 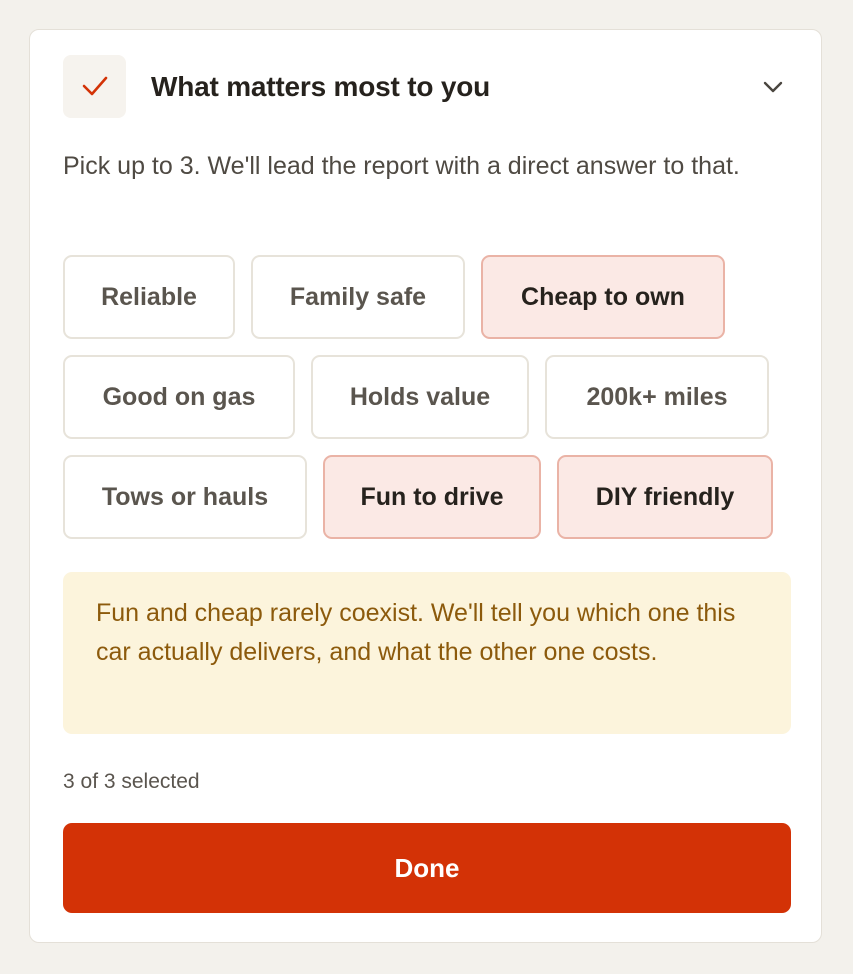 What do you see at coordinates (657, 397) in the screenshot?
I see `option-200k-miles: 200k+ miles` at bounding box center [657, 397].